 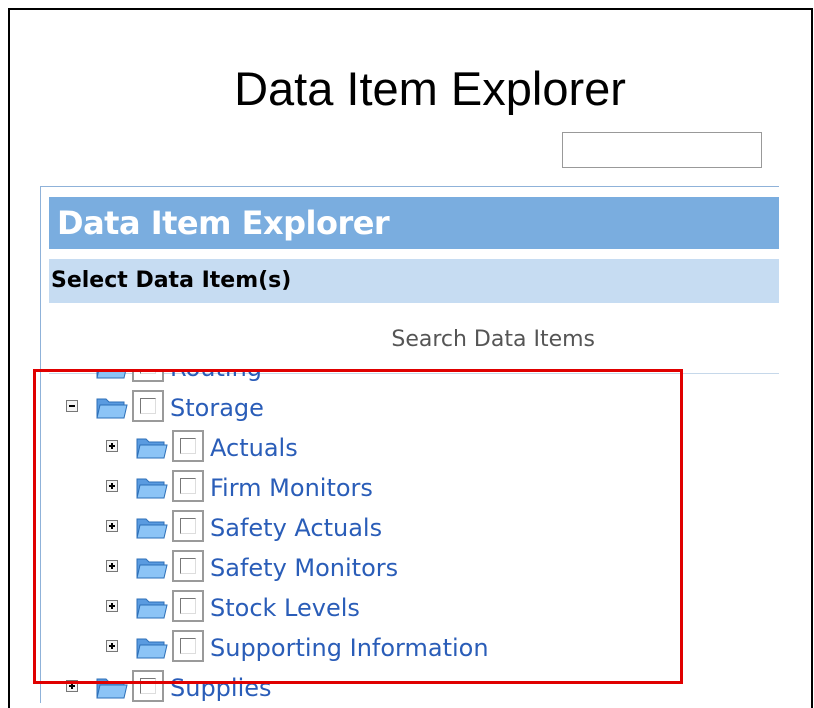 I want to click on search-input, so click(x=662, y=150).